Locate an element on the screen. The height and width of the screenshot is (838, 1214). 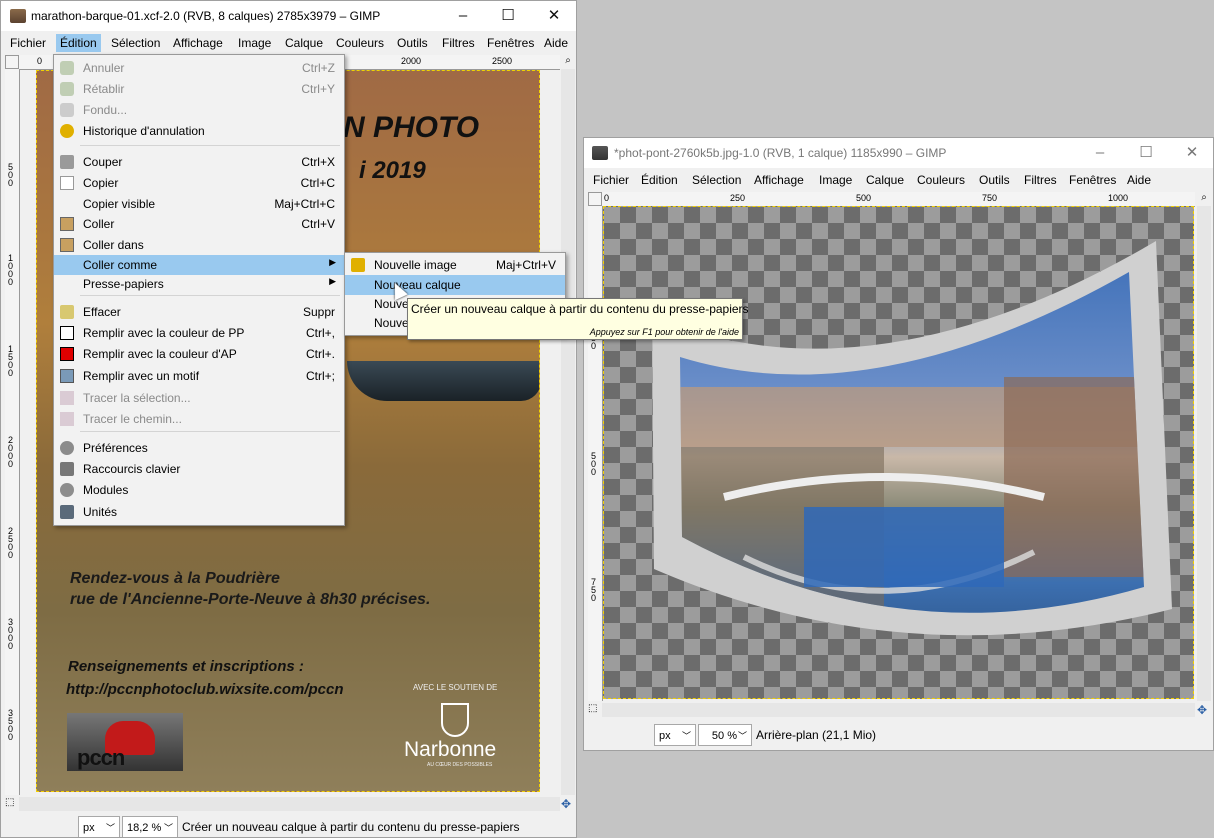
menu-item-label: Copier is located at coordinates (101, 183).